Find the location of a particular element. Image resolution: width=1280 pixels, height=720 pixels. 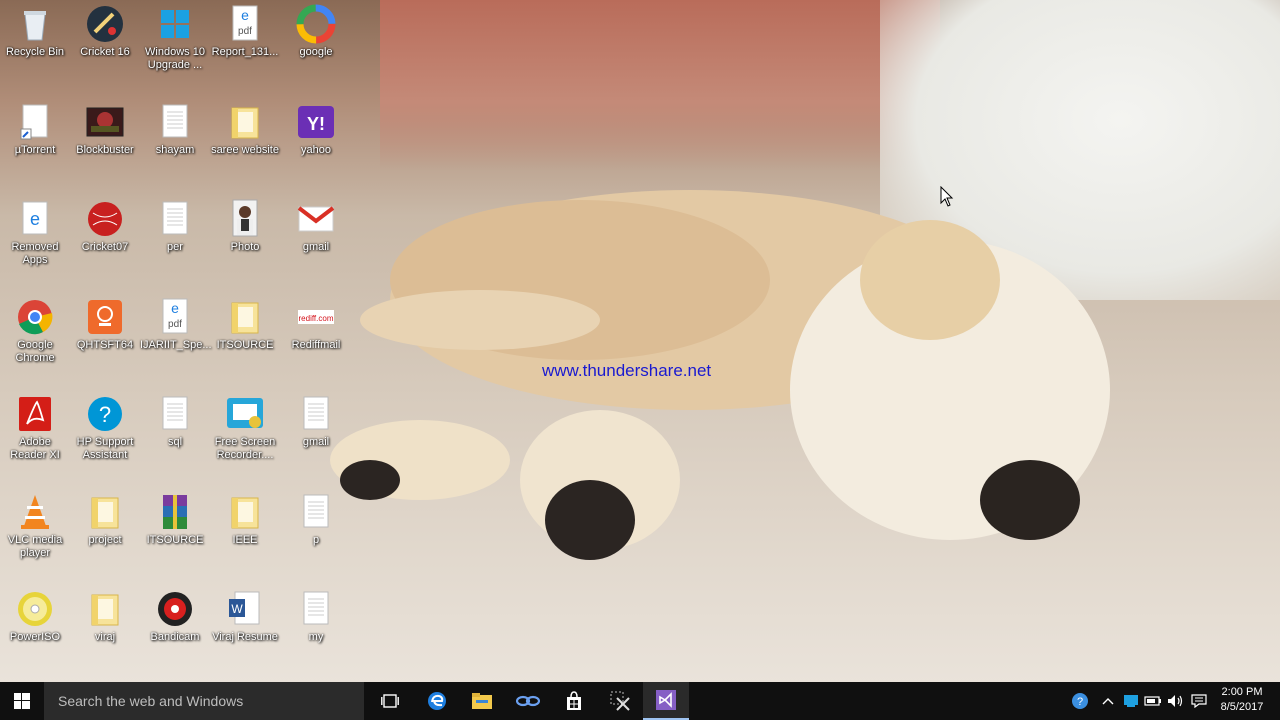

edge-taskbar-button is located at coordinates (437, 701).